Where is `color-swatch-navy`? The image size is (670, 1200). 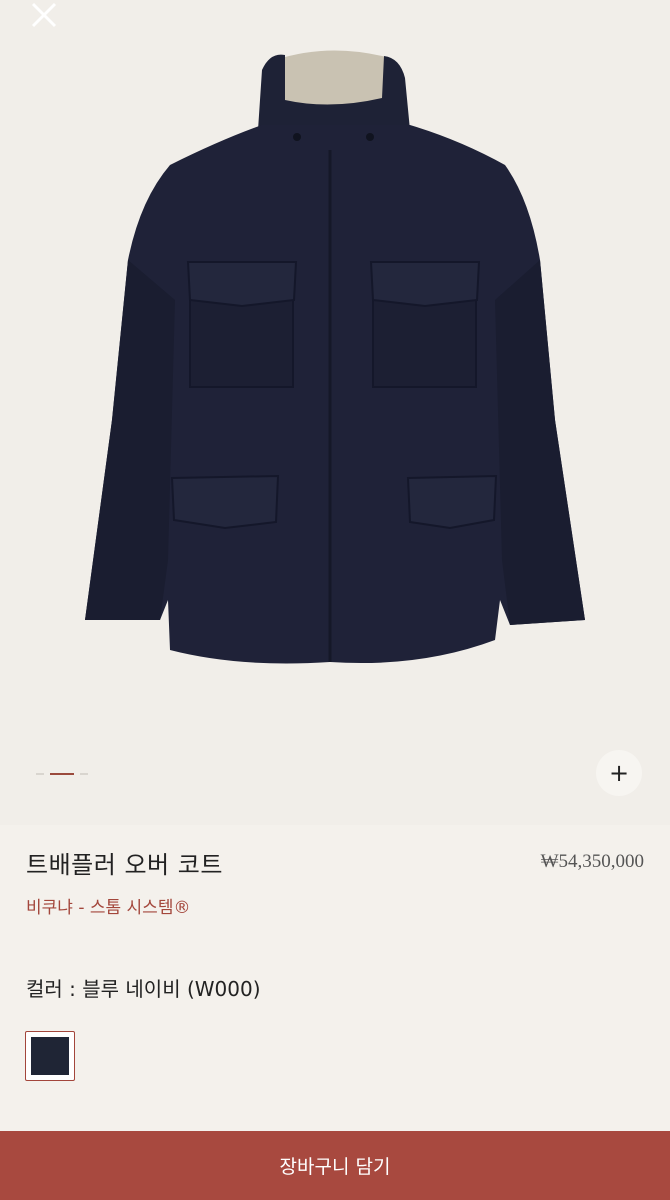
color-swatch-navy is located at coordinates (50, 1056).